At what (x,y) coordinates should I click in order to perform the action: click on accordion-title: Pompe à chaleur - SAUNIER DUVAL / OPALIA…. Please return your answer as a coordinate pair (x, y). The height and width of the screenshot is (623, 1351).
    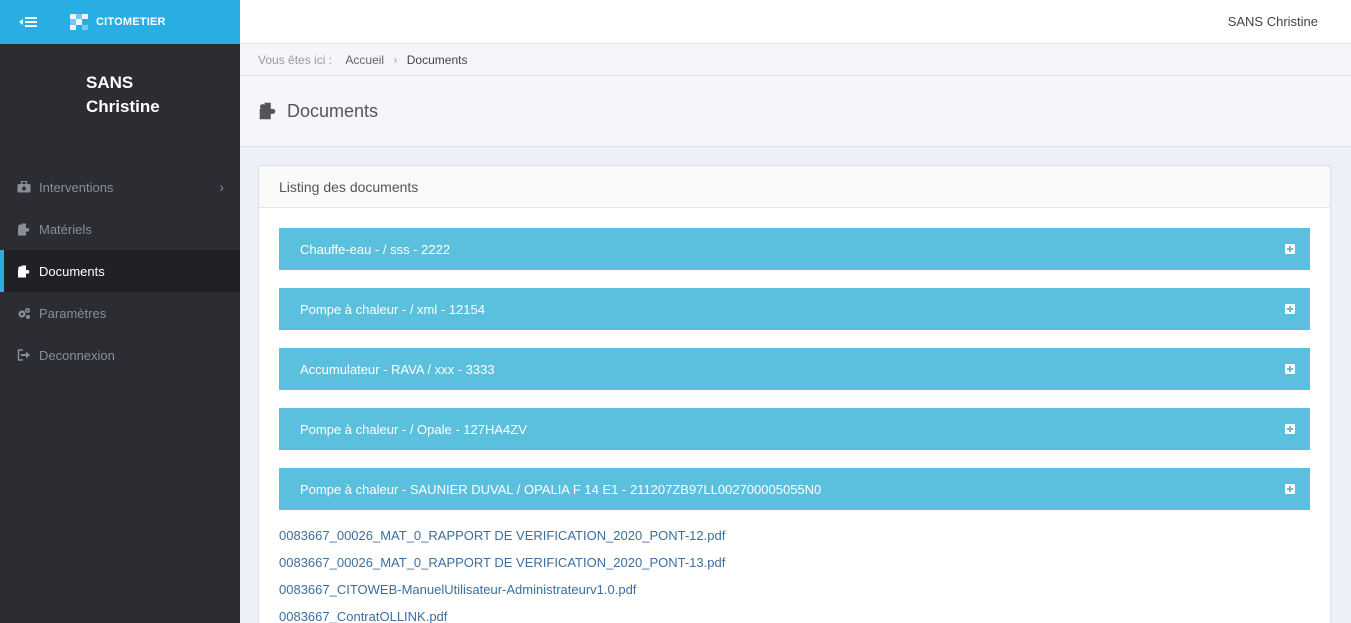
    Looking at the image, I should click on (561, 489).